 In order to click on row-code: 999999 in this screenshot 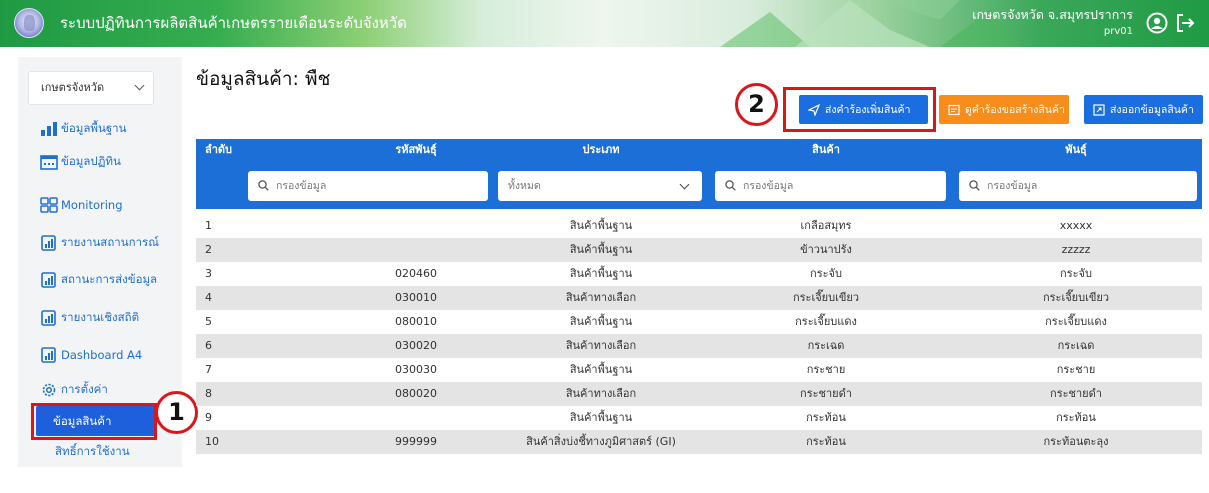, I will do `click(416, 441)`.